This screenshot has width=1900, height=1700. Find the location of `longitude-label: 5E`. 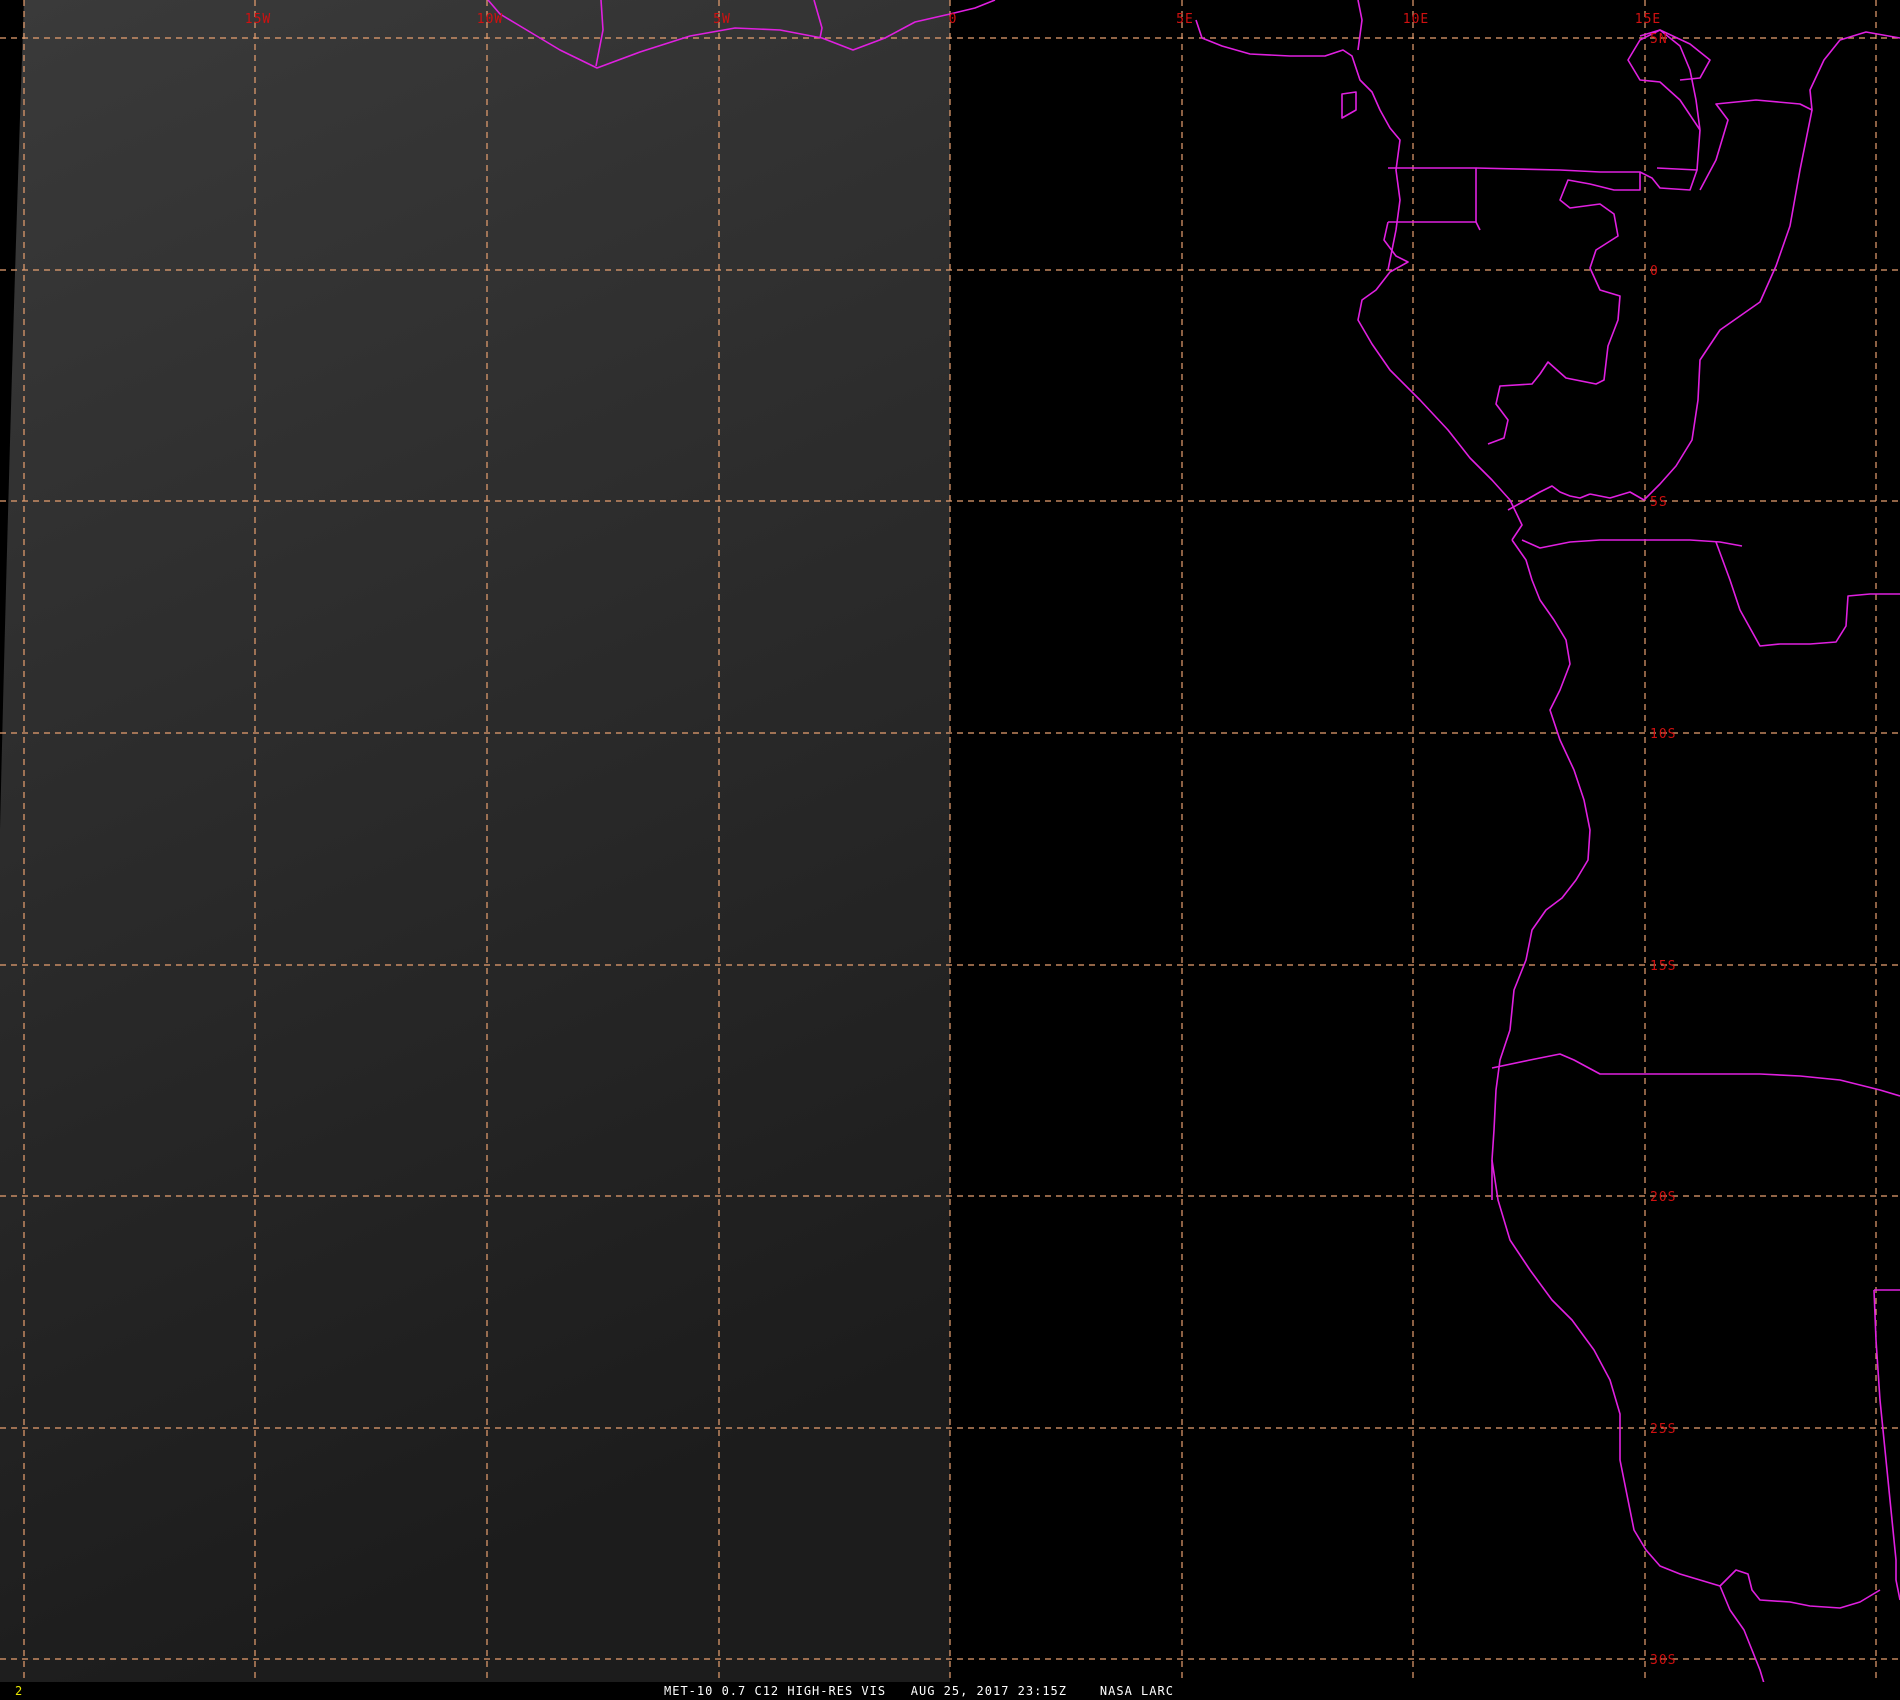

longitude-label: 5E is located at coordinates (1185, 19).